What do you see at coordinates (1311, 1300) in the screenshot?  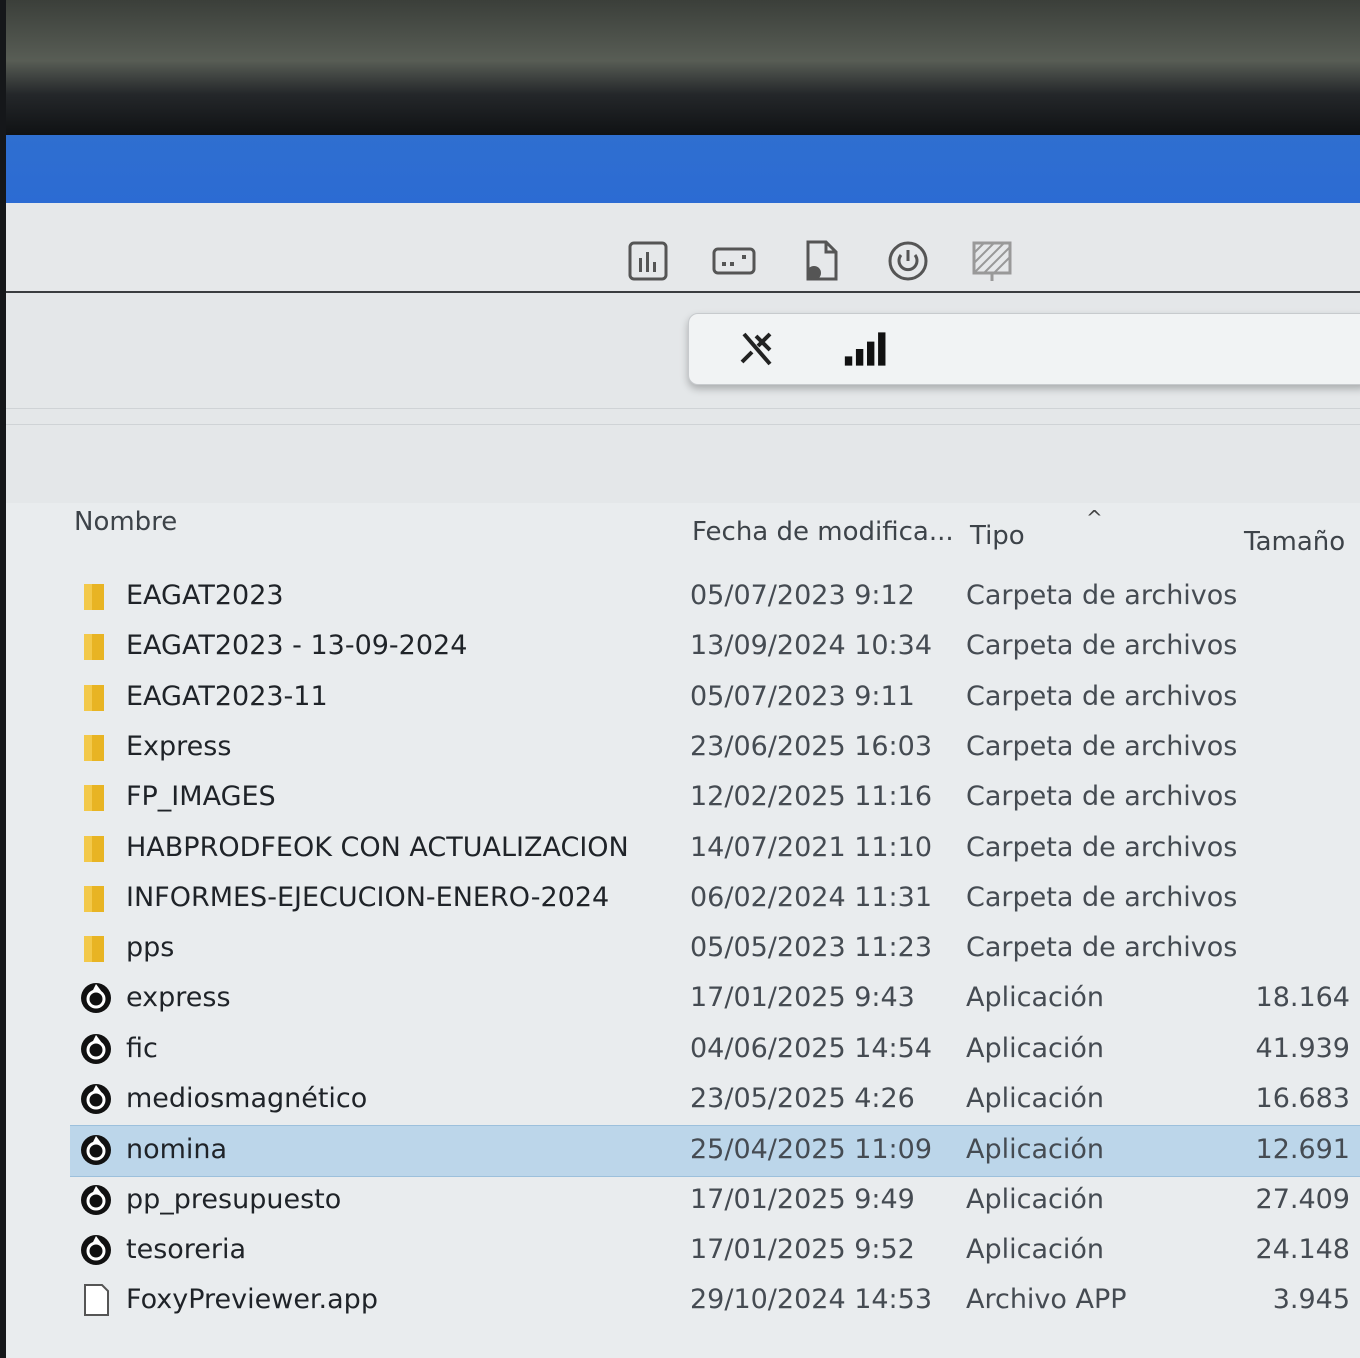 I see `file-size: 3.945` at bounding box center [1311, 1300].